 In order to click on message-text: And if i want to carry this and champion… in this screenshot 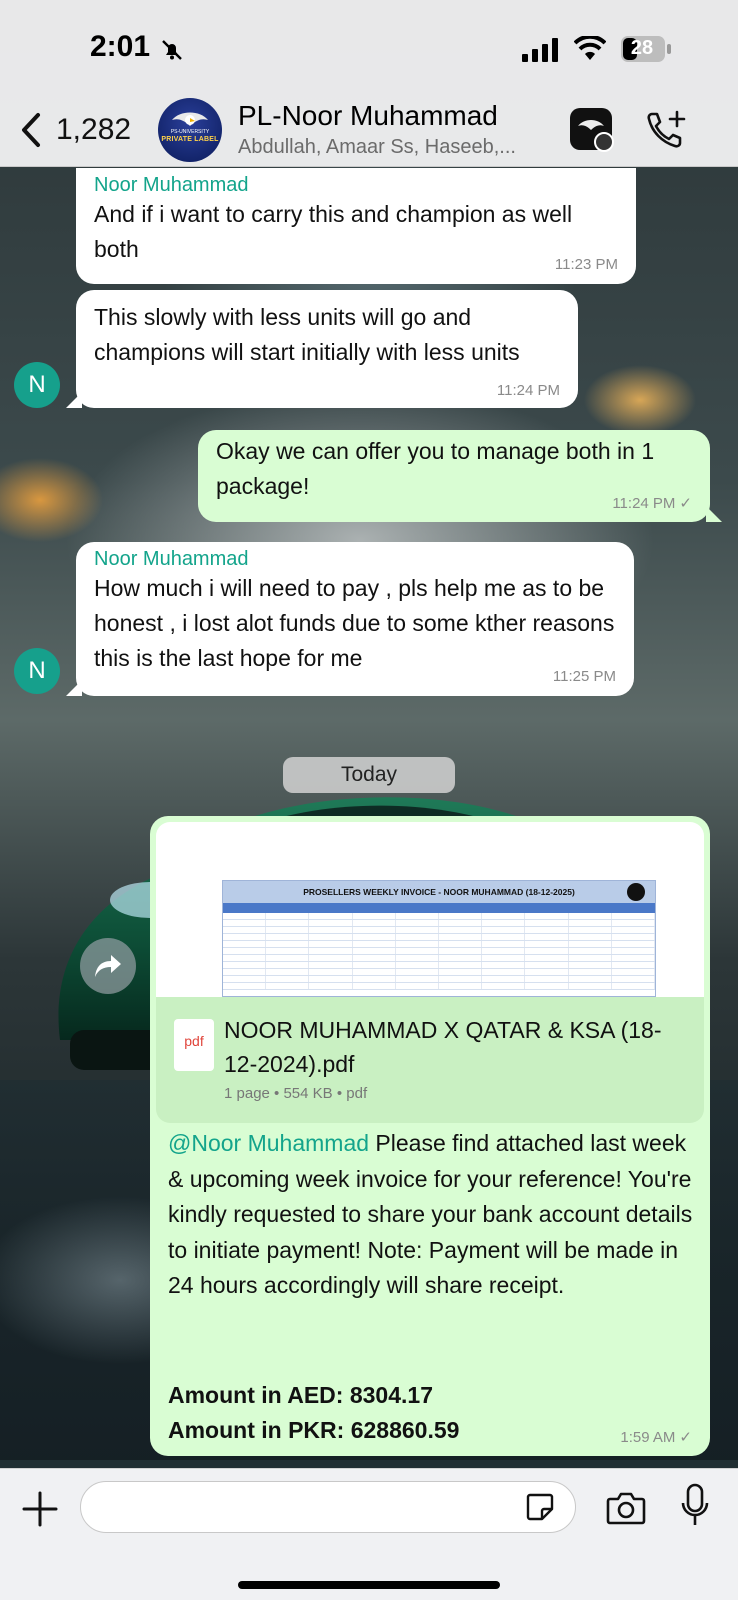, I will do `click(333, 231)`.